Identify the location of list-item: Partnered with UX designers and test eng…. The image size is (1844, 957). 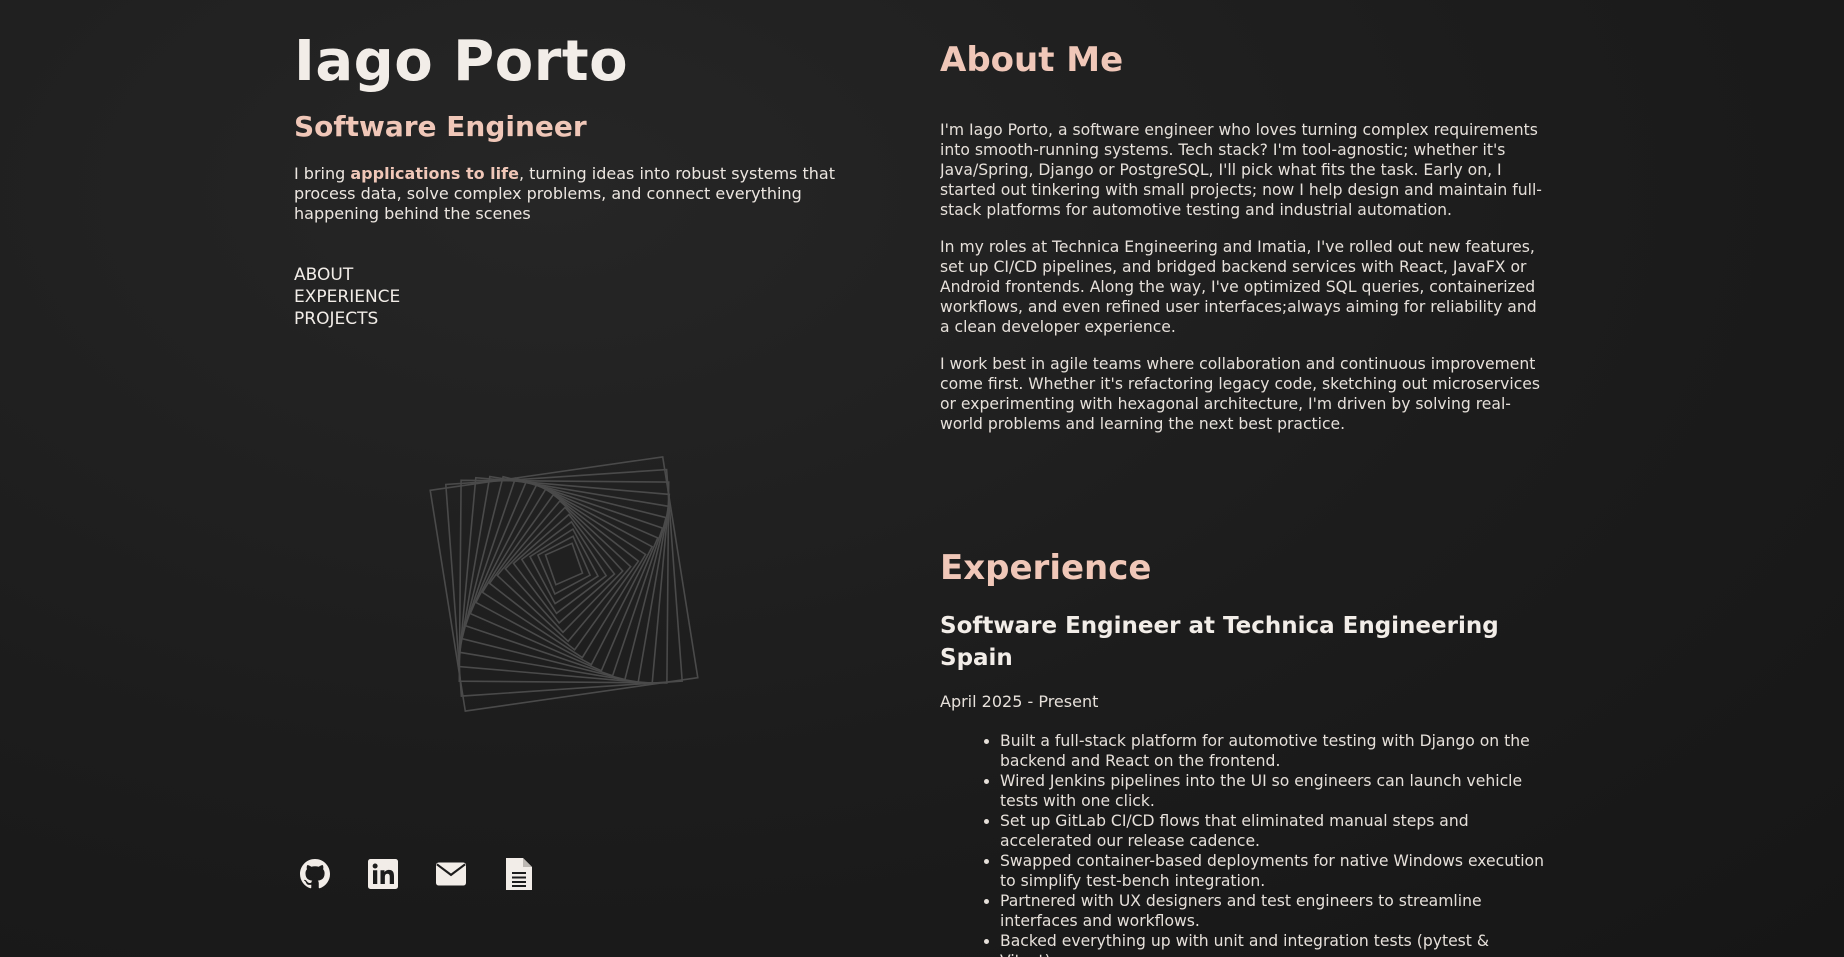
(1272, 911).